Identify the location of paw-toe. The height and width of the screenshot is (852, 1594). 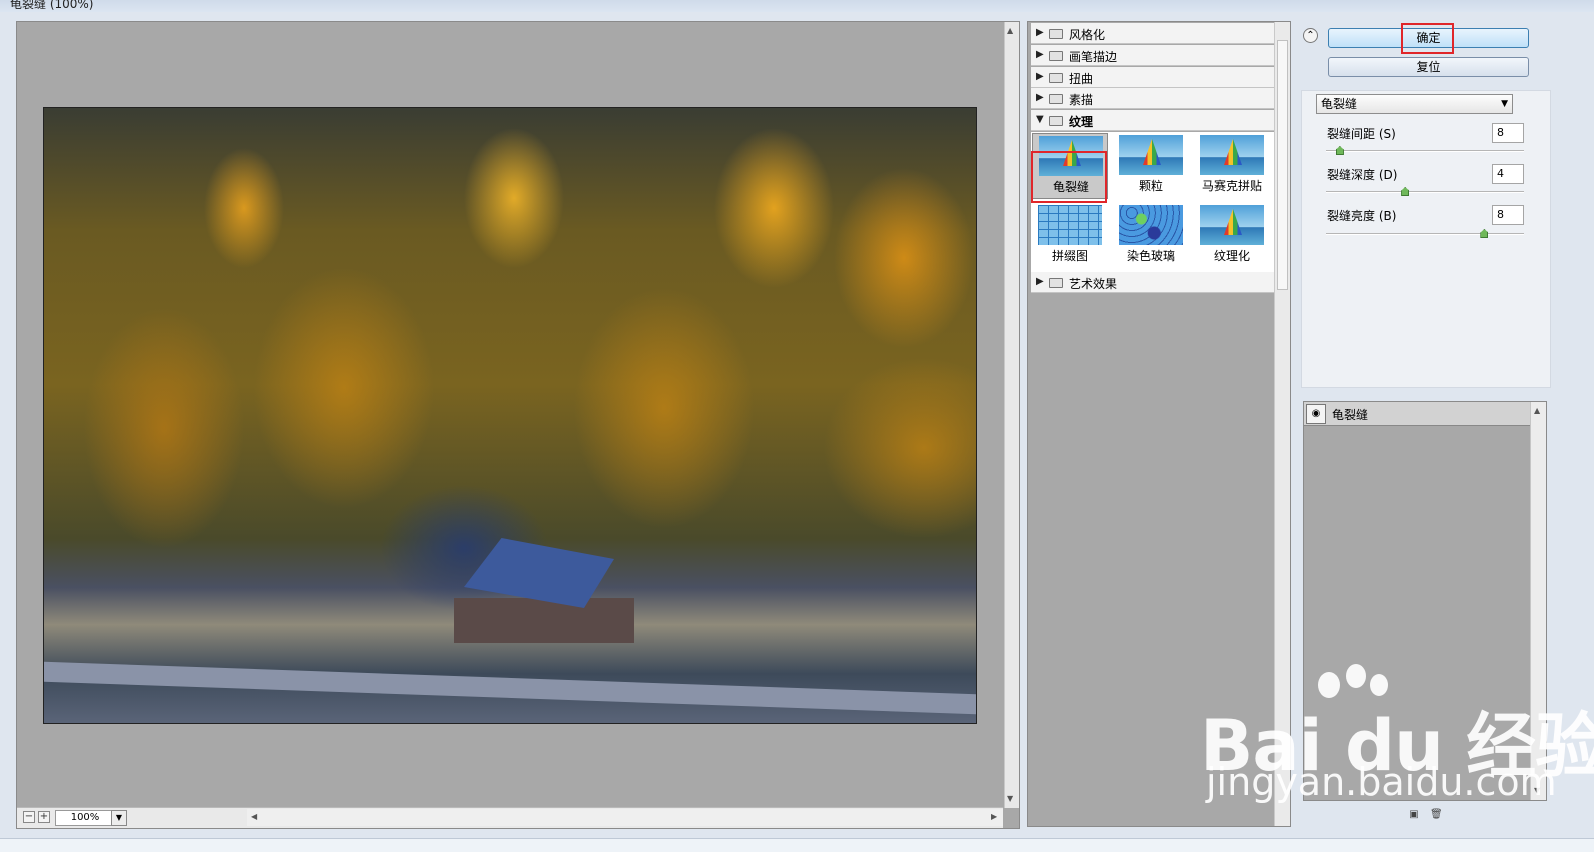
(1356, 676).